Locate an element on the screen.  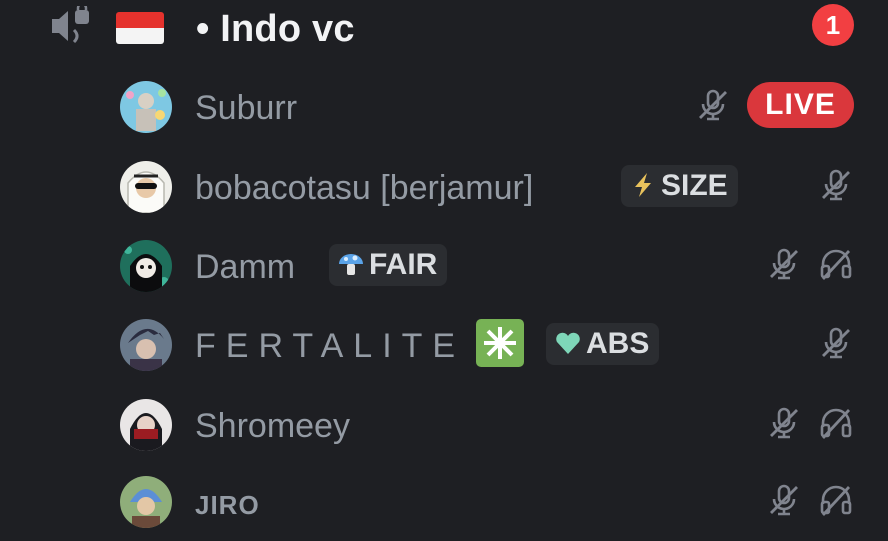
clan-tag: SIZE is located at coordinates (679, 186).